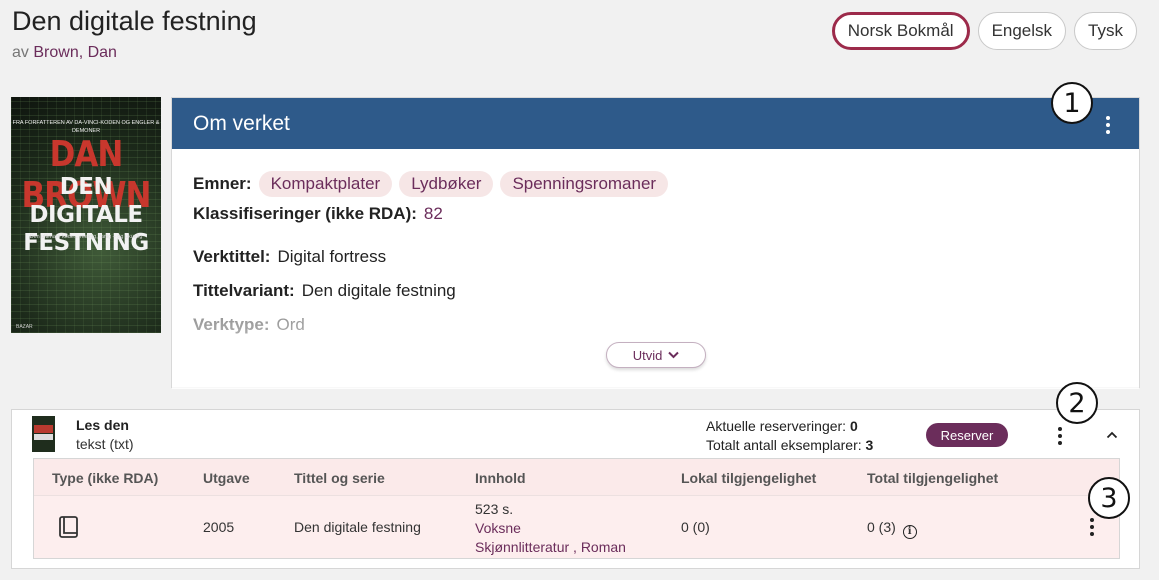 The image size is (1159, 580). Describe the element at coordinates (1060, 436) in the screenshot. I see `les-den-more-icon` at that location.